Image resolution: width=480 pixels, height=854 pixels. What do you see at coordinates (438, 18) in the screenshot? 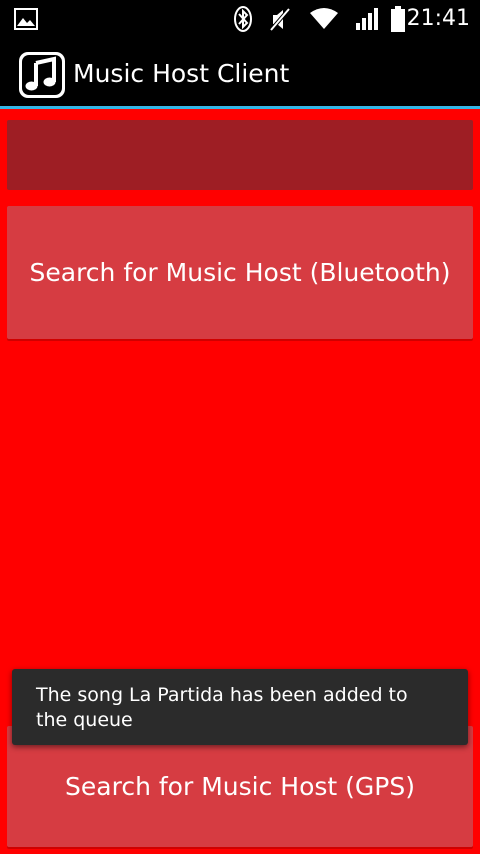
I see `status-time: 21:41` at bounding box center [438, 18].